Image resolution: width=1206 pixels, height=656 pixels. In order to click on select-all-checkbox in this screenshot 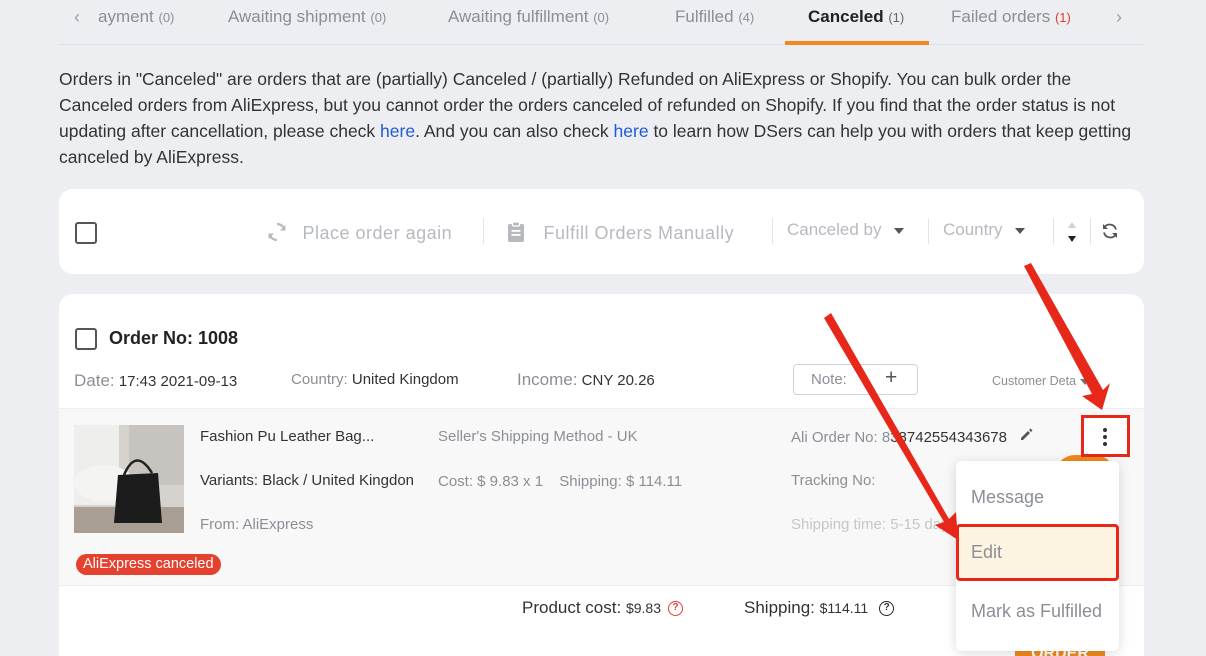, I will do `click(86, 233)`.